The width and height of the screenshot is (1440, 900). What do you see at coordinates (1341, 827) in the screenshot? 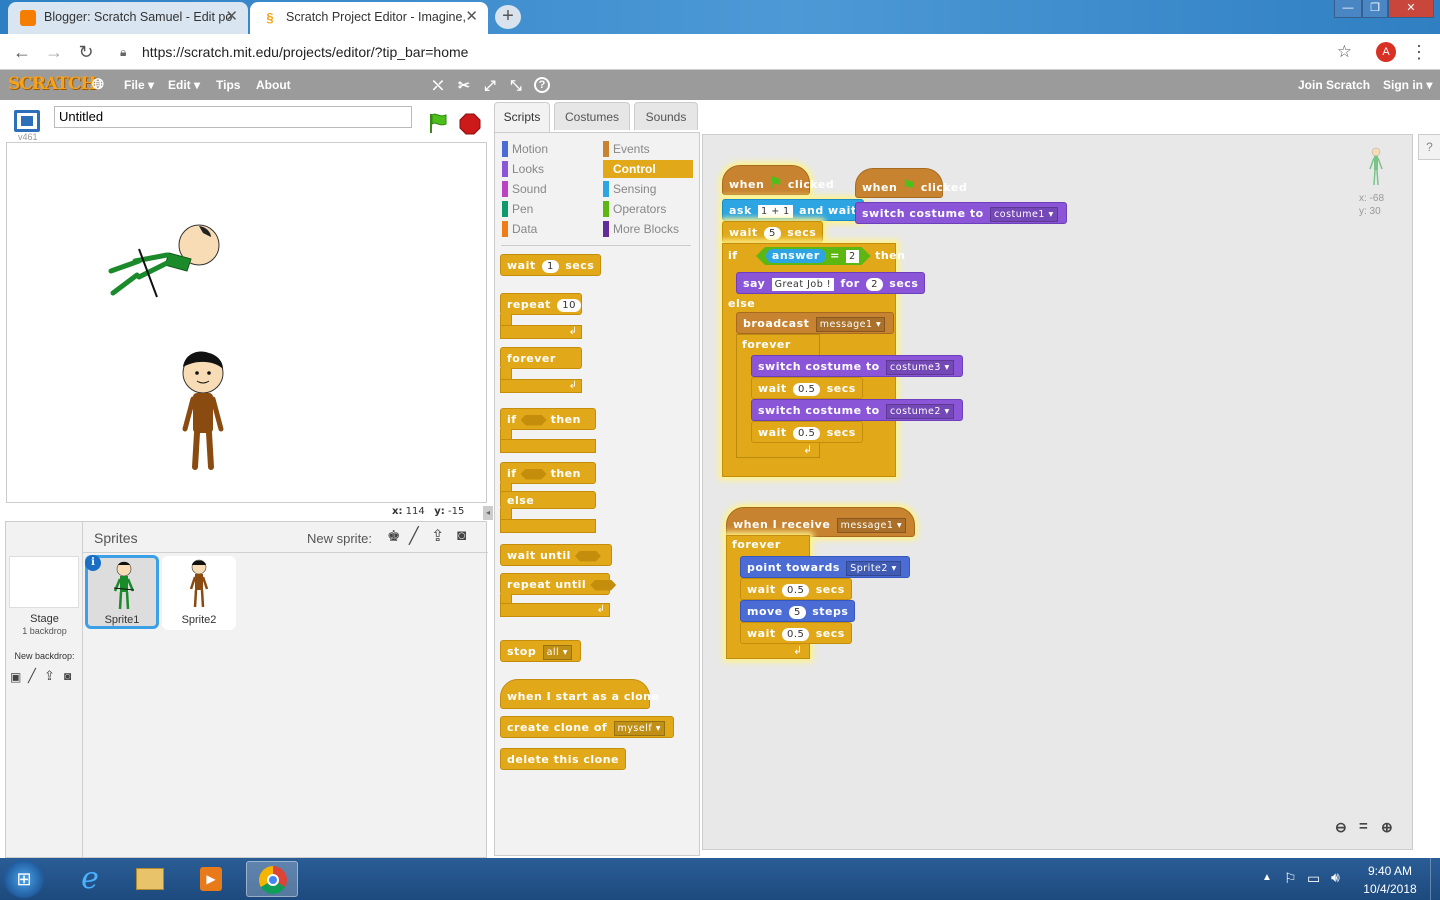
I see `zoom-out-icon: ⊖` at bounding box center [1341, 827].